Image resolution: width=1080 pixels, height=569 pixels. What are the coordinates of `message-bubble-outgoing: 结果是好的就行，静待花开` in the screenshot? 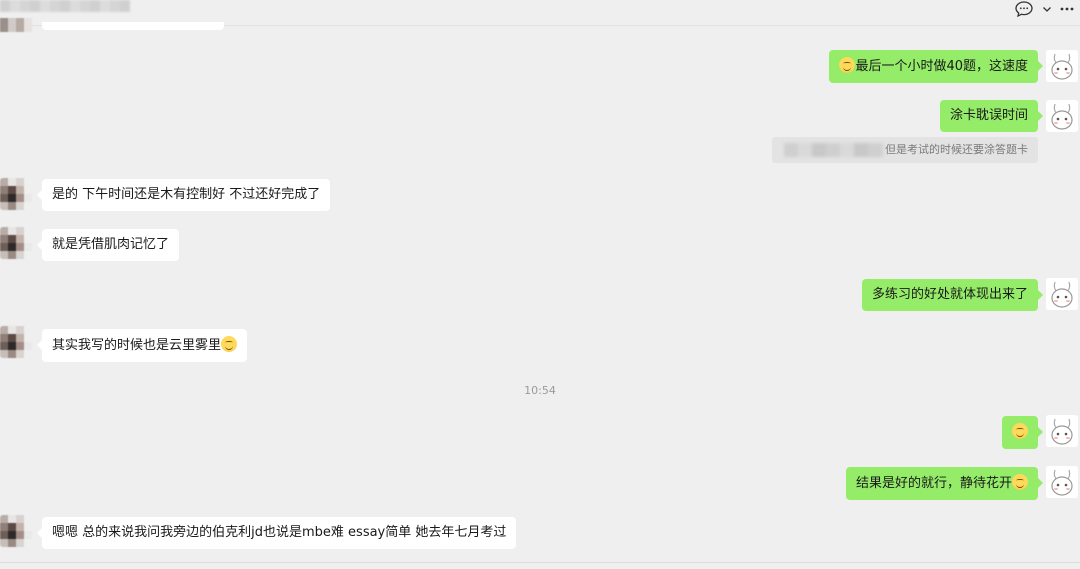 It's located at (944, 483).